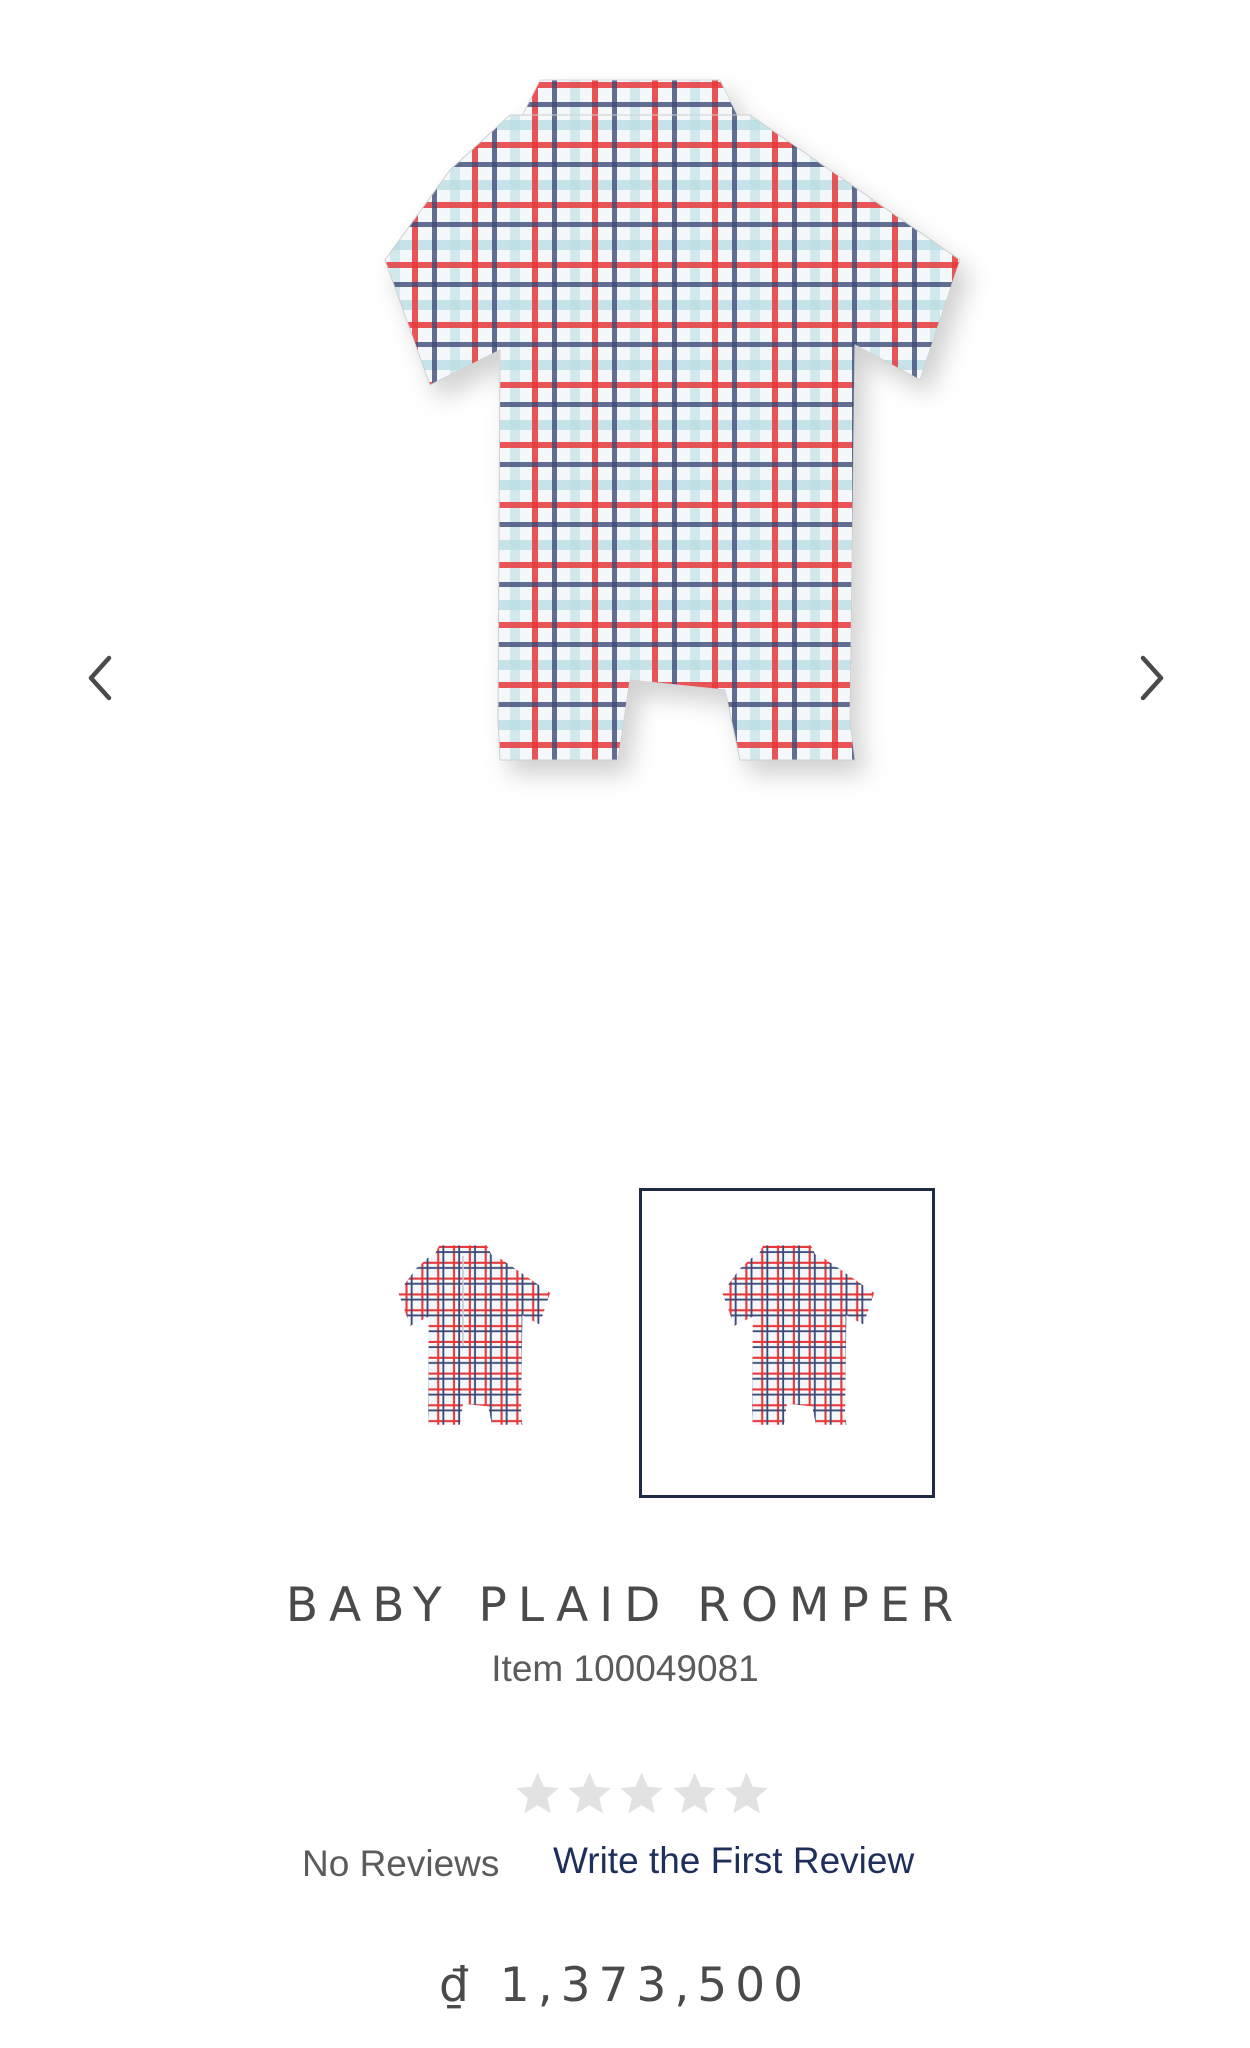 This screenshot has height=2048, width=1250. I want to click on thumbnail-front-view, so click(463, 1343).